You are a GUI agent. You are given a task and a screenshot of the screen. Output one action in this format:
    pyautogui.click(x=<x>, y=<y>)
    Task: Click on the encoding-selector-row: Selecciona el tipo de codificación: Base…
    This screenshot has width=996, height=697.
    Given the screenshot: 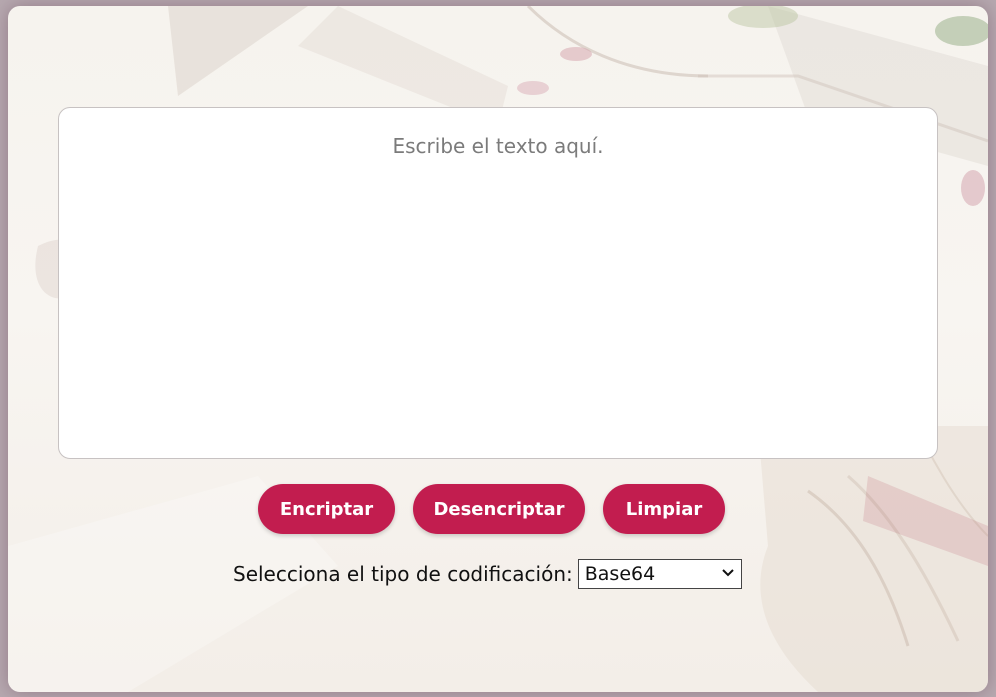 What is the action you would take?
    pyautogui.click(x=487, y=574)
    